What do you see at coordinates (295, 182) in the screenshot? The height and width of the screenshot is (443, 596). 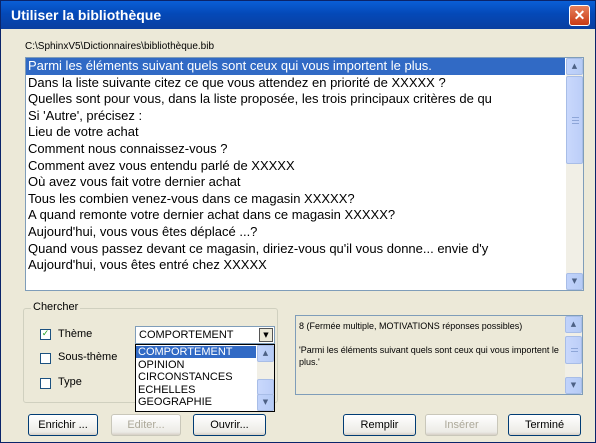 I see `question-list-item: Où avez vous fait votre dernier achat` at bounding box center [295, 182].